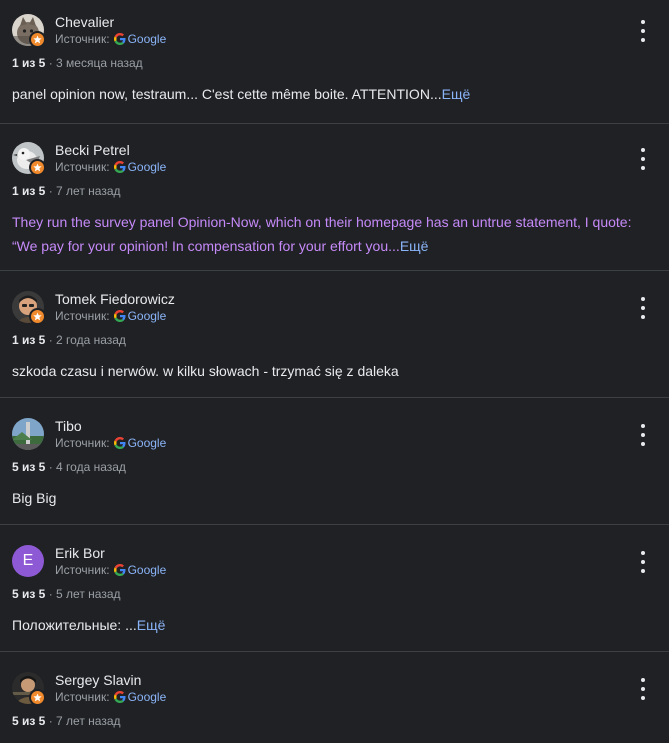 The width and height of the screenshot is (669, 743). What do you see at coordinates (334, 597) in the screenshot?
I see `review-rating: 5 из 5 · 5 лет назад` at bounding box center [334, 597].